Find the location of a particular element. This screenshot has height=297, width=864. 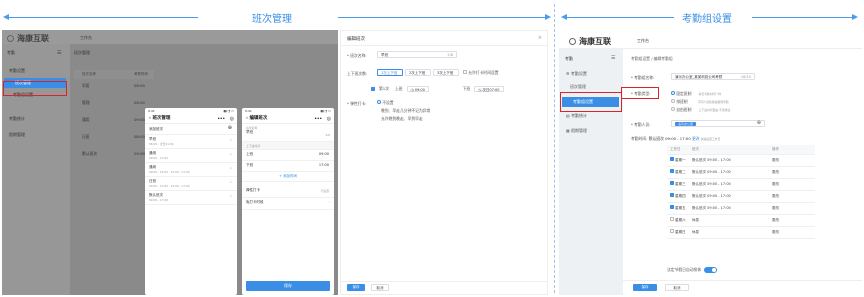

right-side-item-shifts: 班次管理 is located at coordinates (591, 87).